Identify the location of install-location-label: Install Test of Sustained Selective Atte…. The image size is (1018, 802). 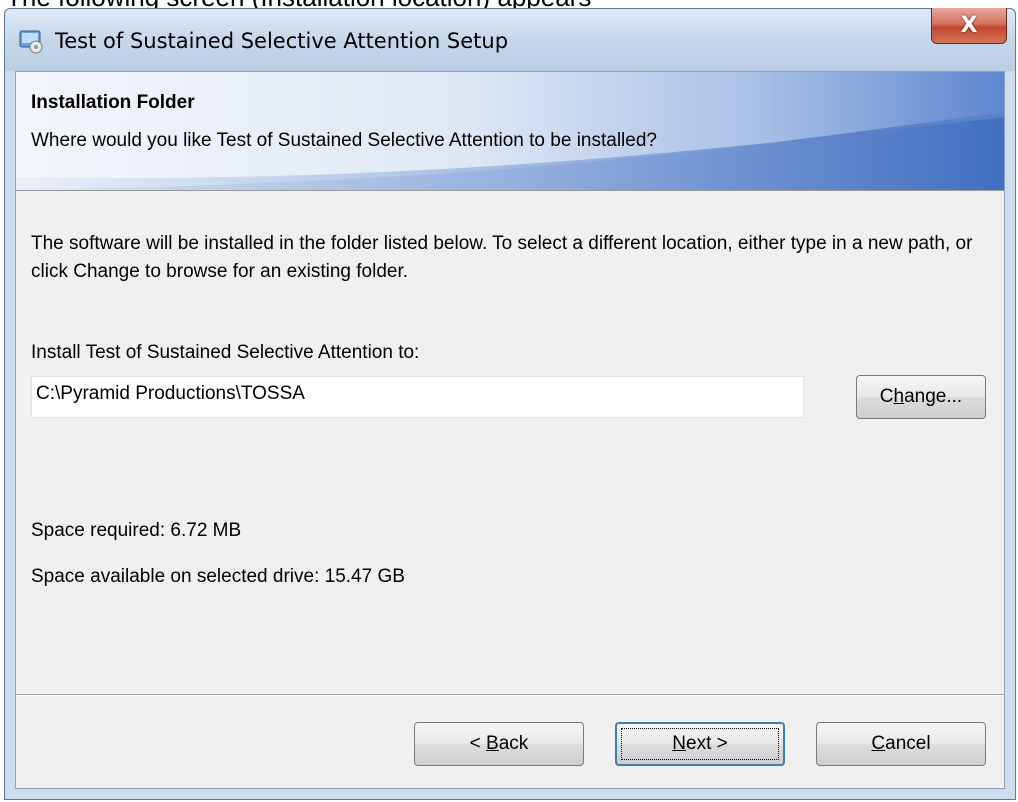
(225, 352).